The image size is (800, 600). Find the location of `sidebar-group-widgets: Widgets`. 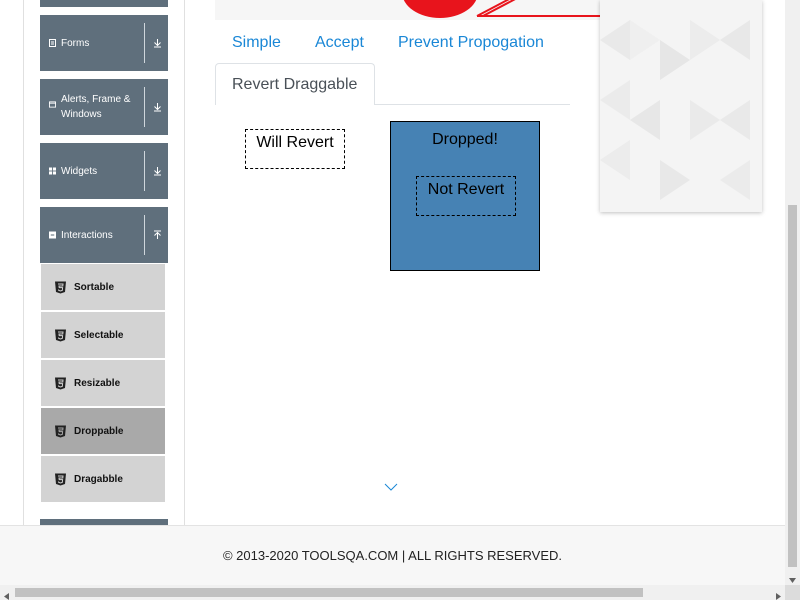

sidebar-group-widgets: Widgets is located at coordinates (104, 171).